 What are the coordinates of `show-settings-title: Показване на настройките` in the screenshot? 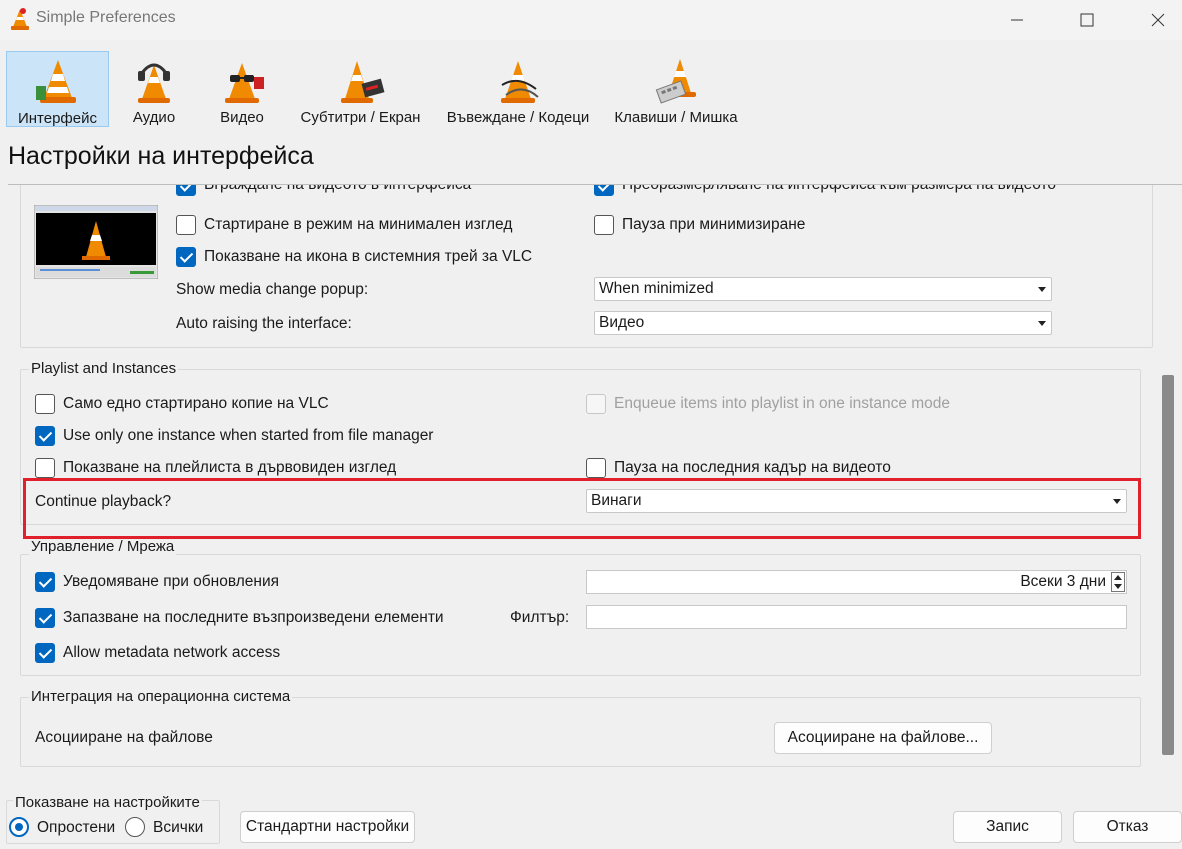 It's located at (107, 802).